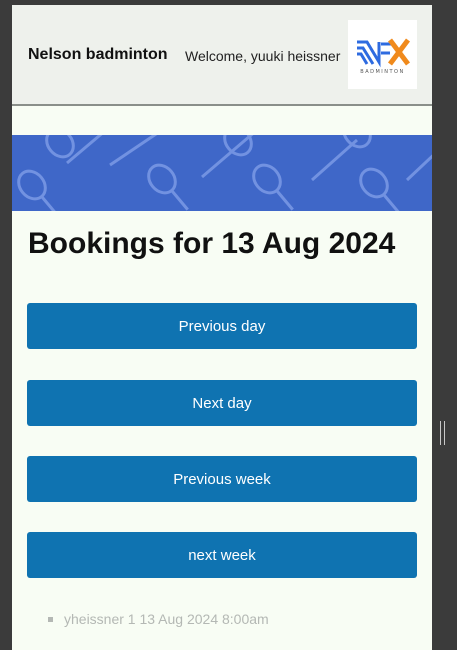 This screenshot has width=457, height=650. I want to click on brand-name: Nelson badminton, so click(98, 55).